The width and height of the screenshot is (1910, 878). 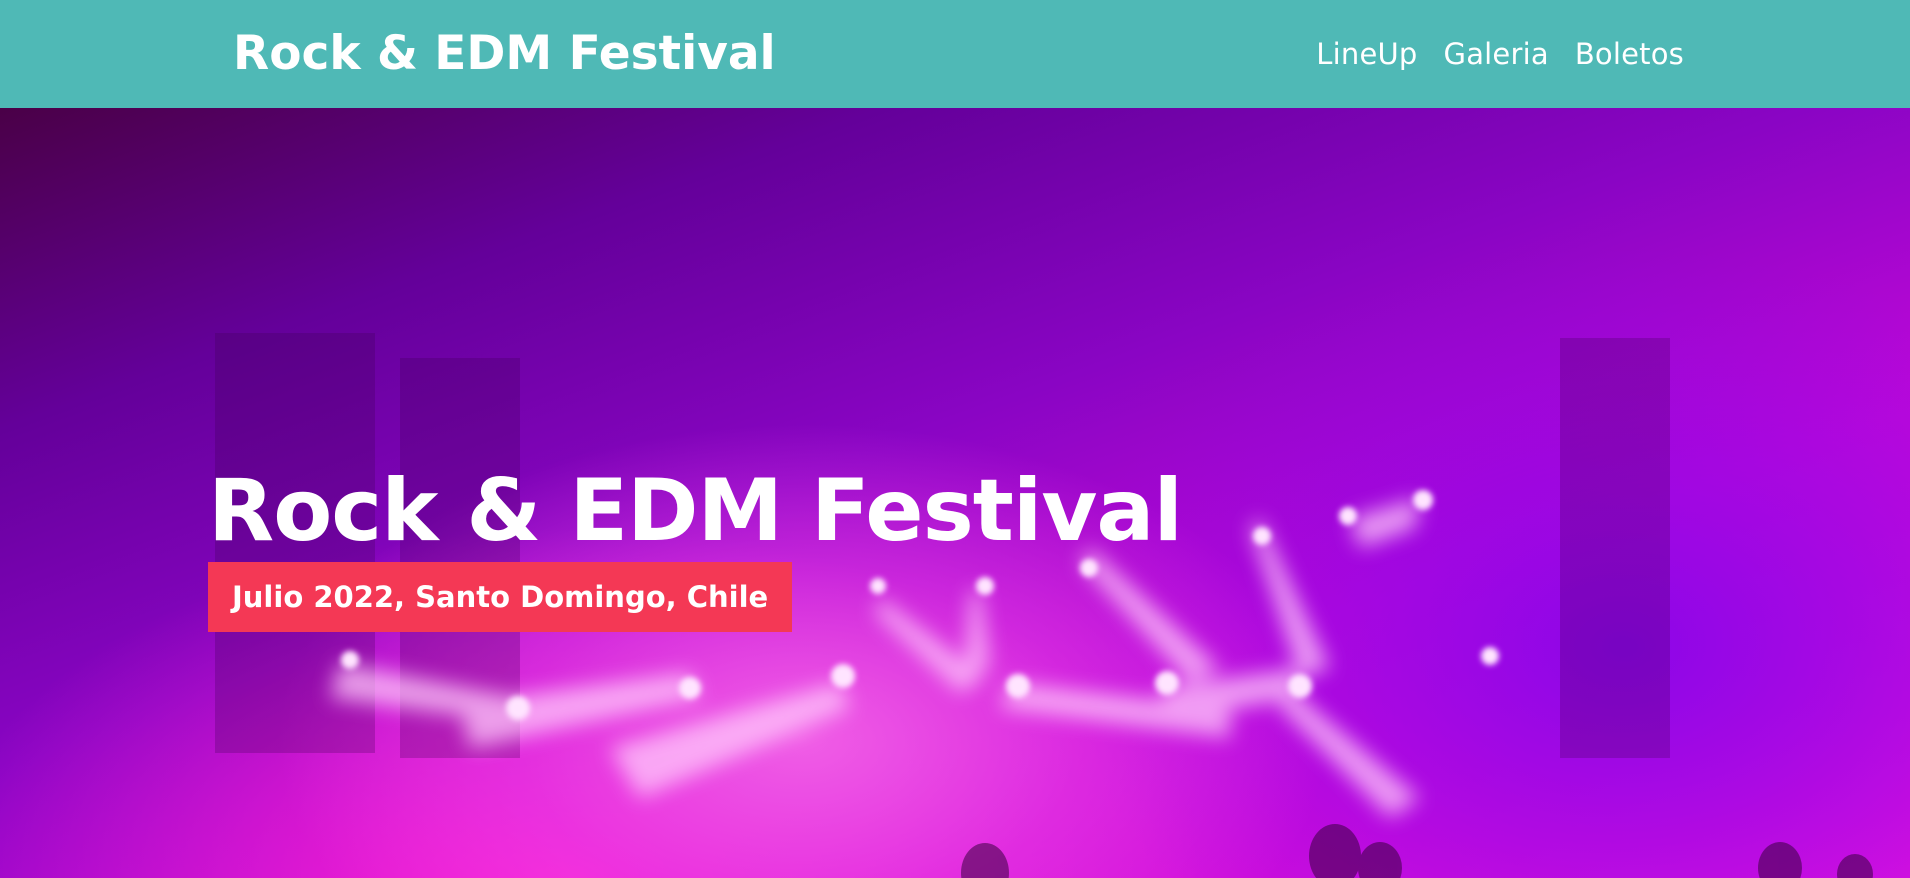 I want to click on main-nav: LineUp Galeria Boletos, so click(x=1500, y=54).